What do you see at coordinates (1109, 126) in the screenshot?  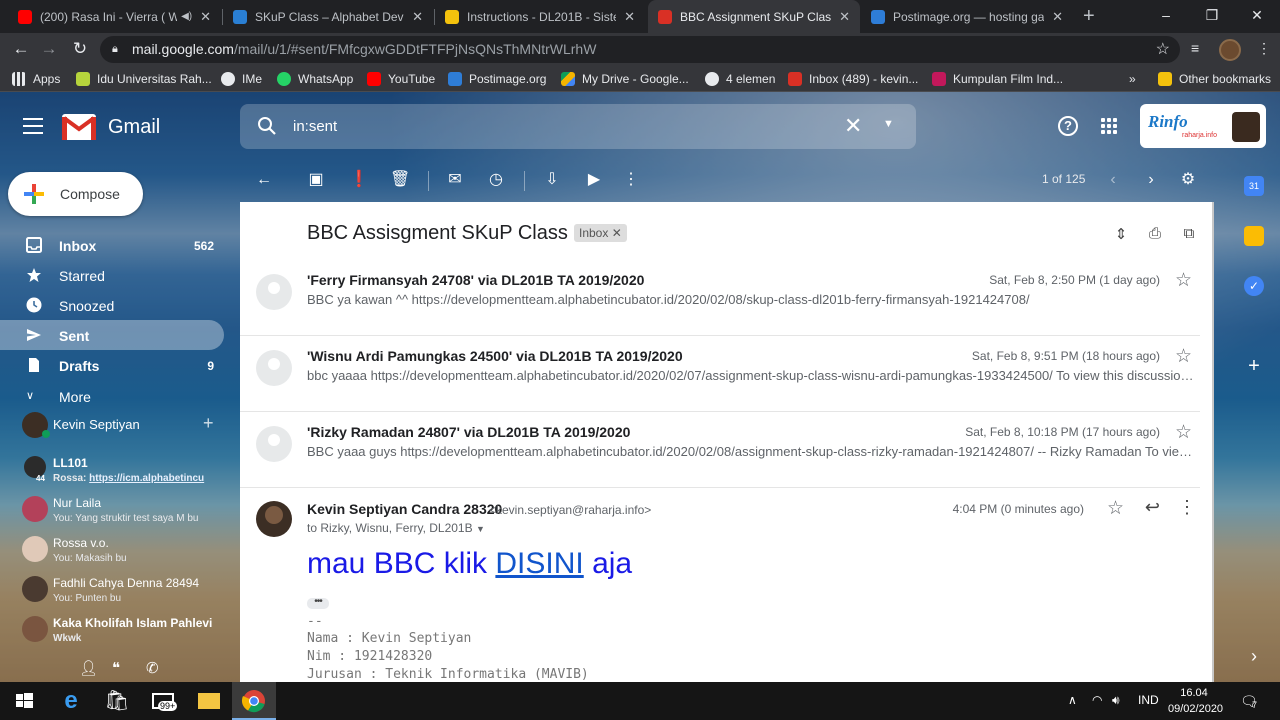 I see `google-apps-icon` at bounding box center [1109, 126].